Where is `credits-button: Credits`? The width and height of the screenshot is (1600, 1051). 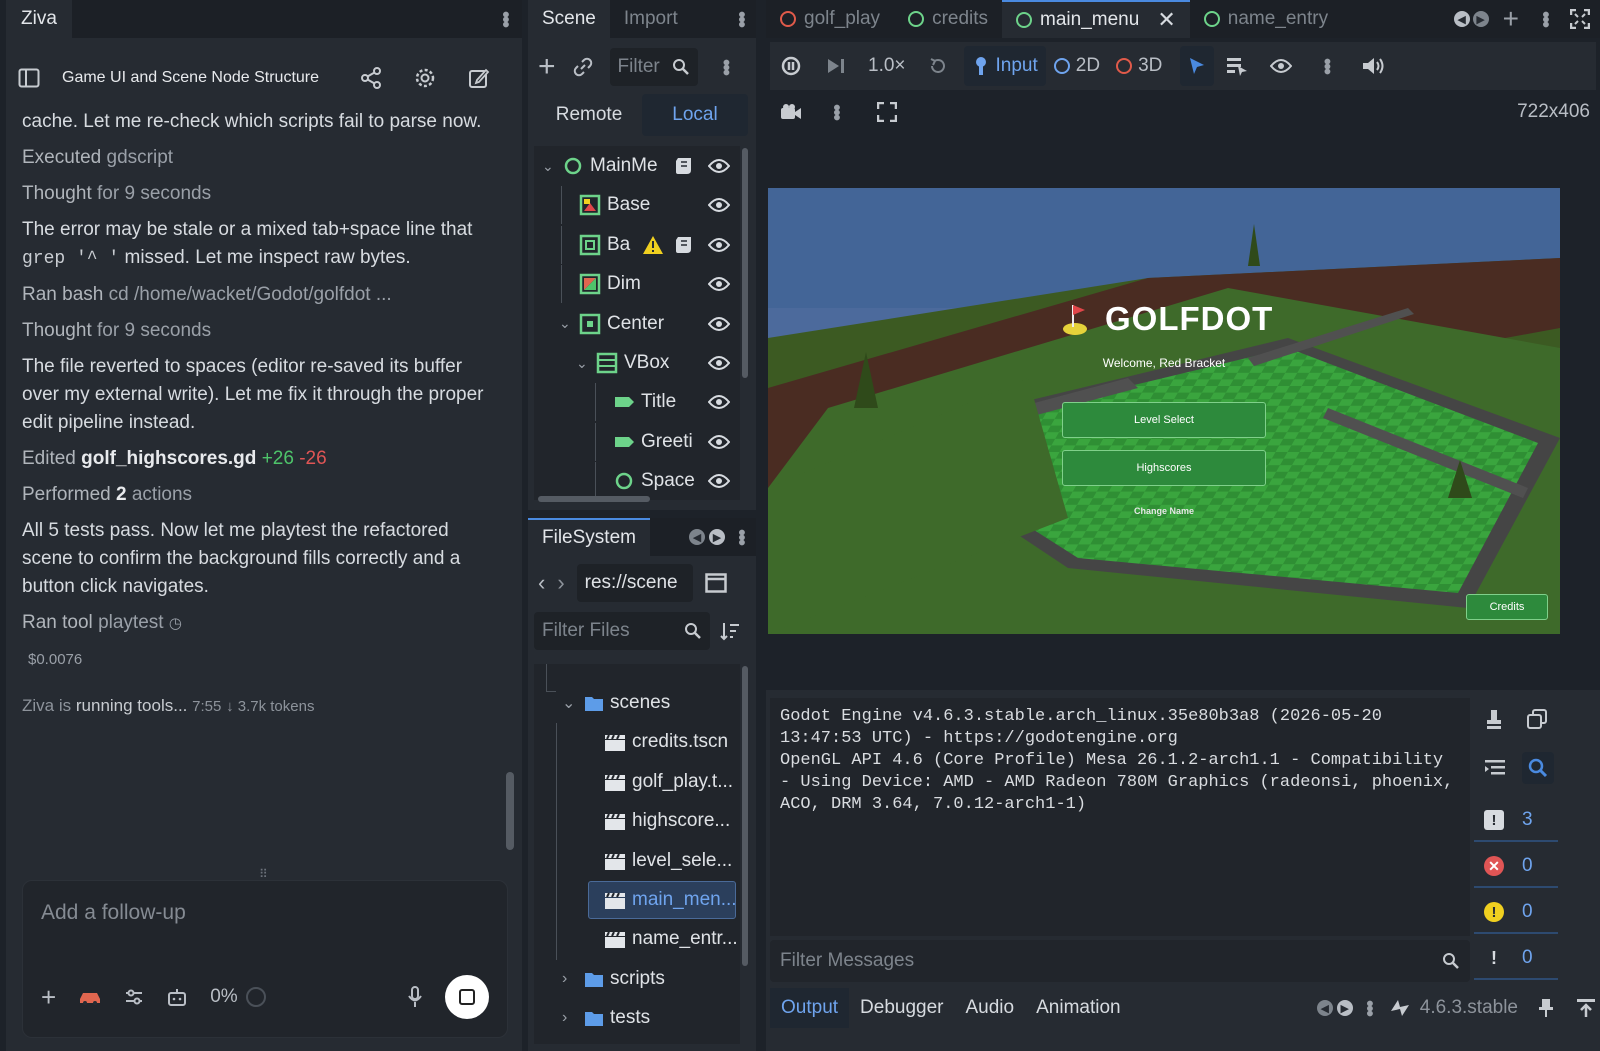 credits-button: Credits is located at coordinates (1507, 607).